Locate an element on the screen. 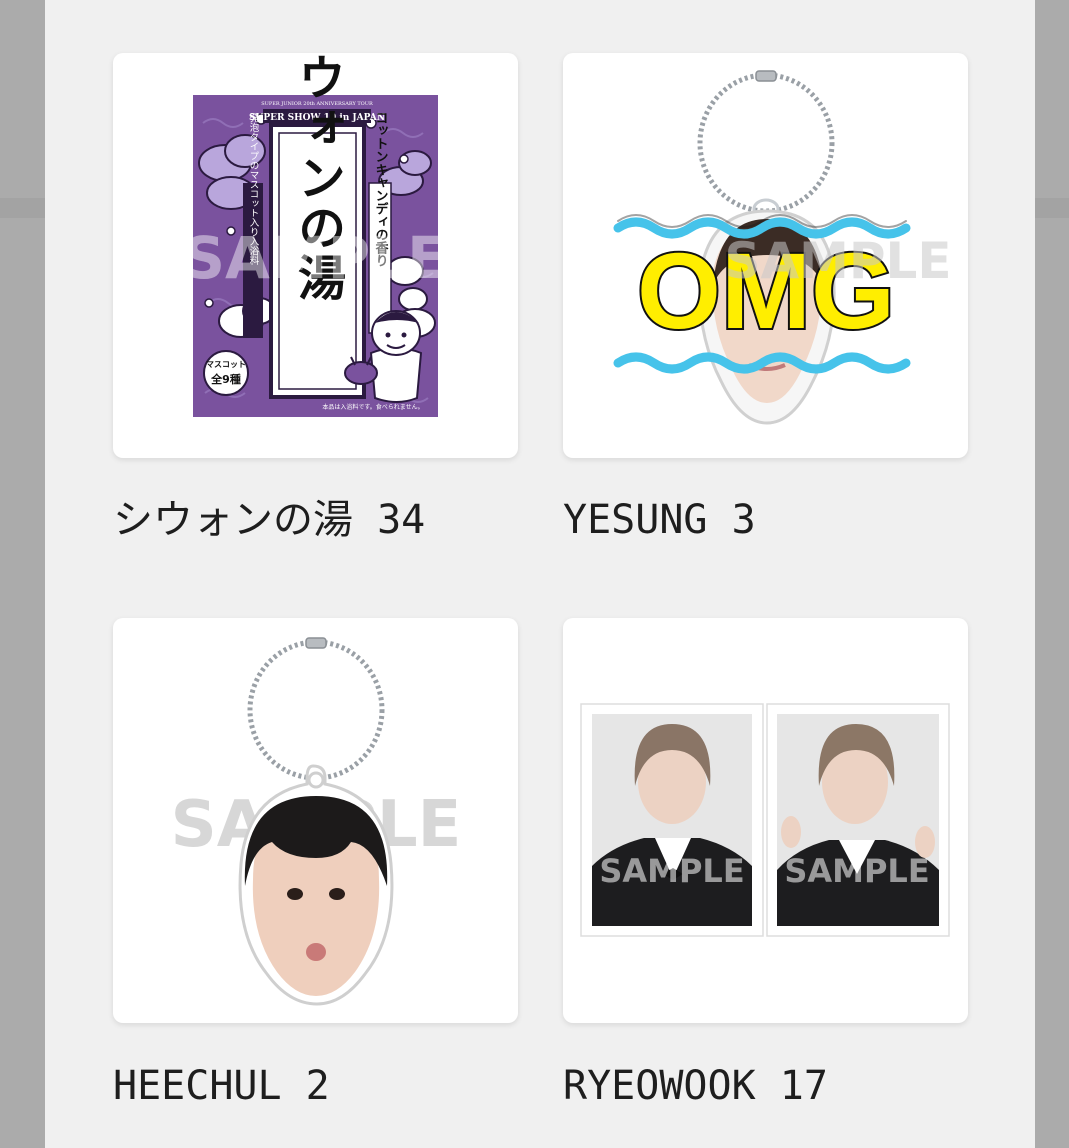 Image resolution: width=1069 pixels, height=1148 pixels. mouth is located at coordinates (316, 952).